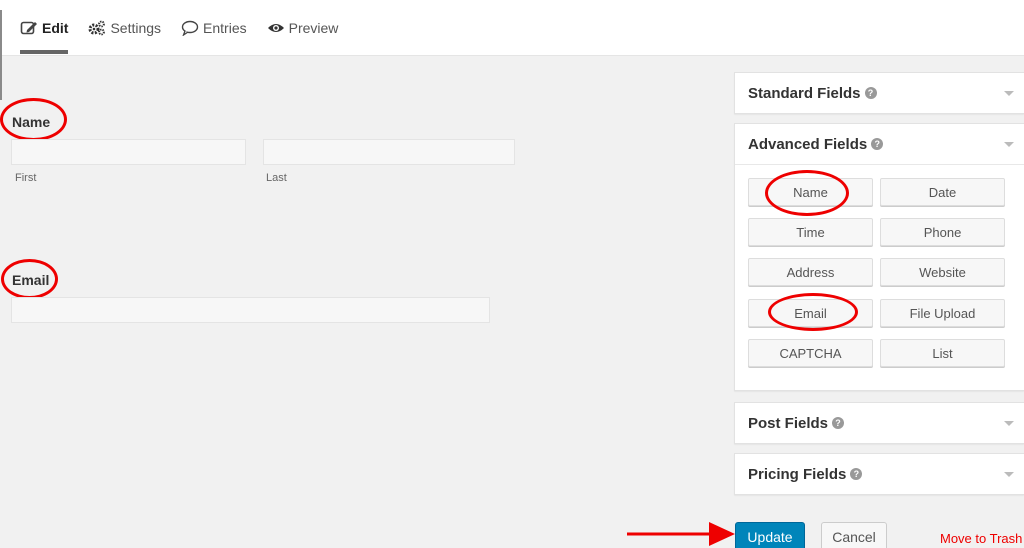 Image resolution: width=1024 pixels, height=548 pixels. What do you see at coordinates (44, 52) in the screenshot?
I see `active-tab-indicator` at bounding box center [44, 52].